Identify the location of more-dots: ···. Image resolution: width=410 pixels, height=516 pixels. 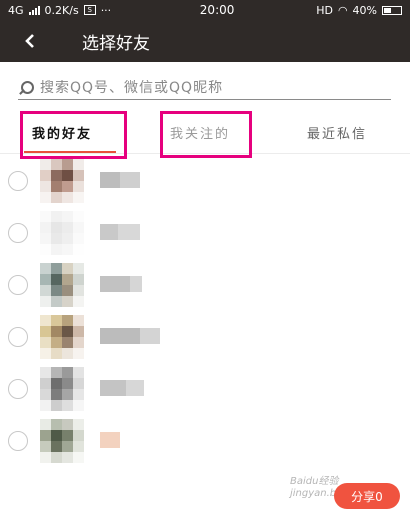
(106, 10).